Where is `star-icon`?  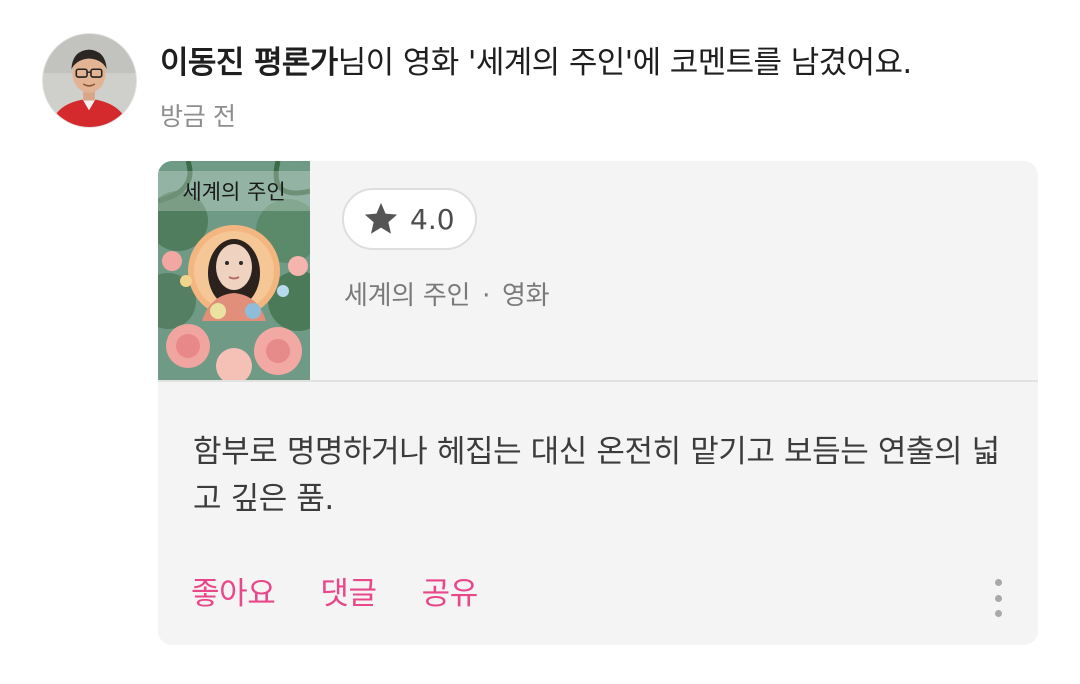
star-icon is located at coordinates (381, 219).